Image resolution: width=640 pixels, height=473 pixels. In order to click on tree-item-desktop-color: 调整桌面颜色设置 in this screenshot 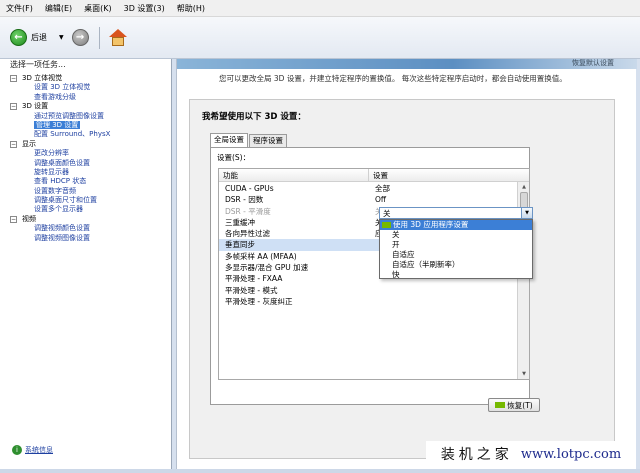, I will do `click(59, 163)`.